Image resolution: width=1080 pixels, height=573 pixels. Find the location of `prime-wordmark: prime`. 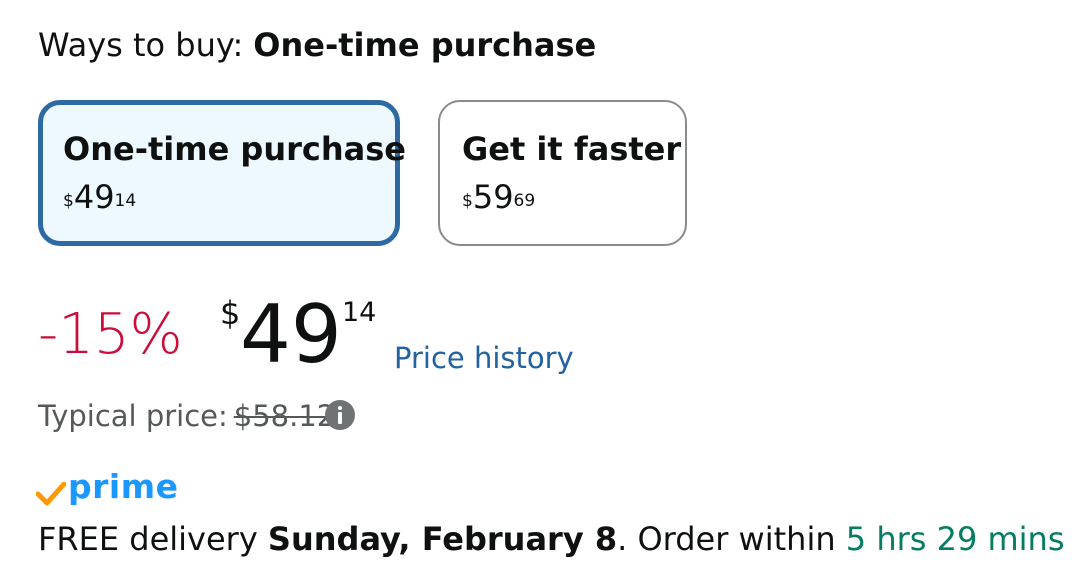

prime-wordmark: prime is located at coordinates (123, 486).